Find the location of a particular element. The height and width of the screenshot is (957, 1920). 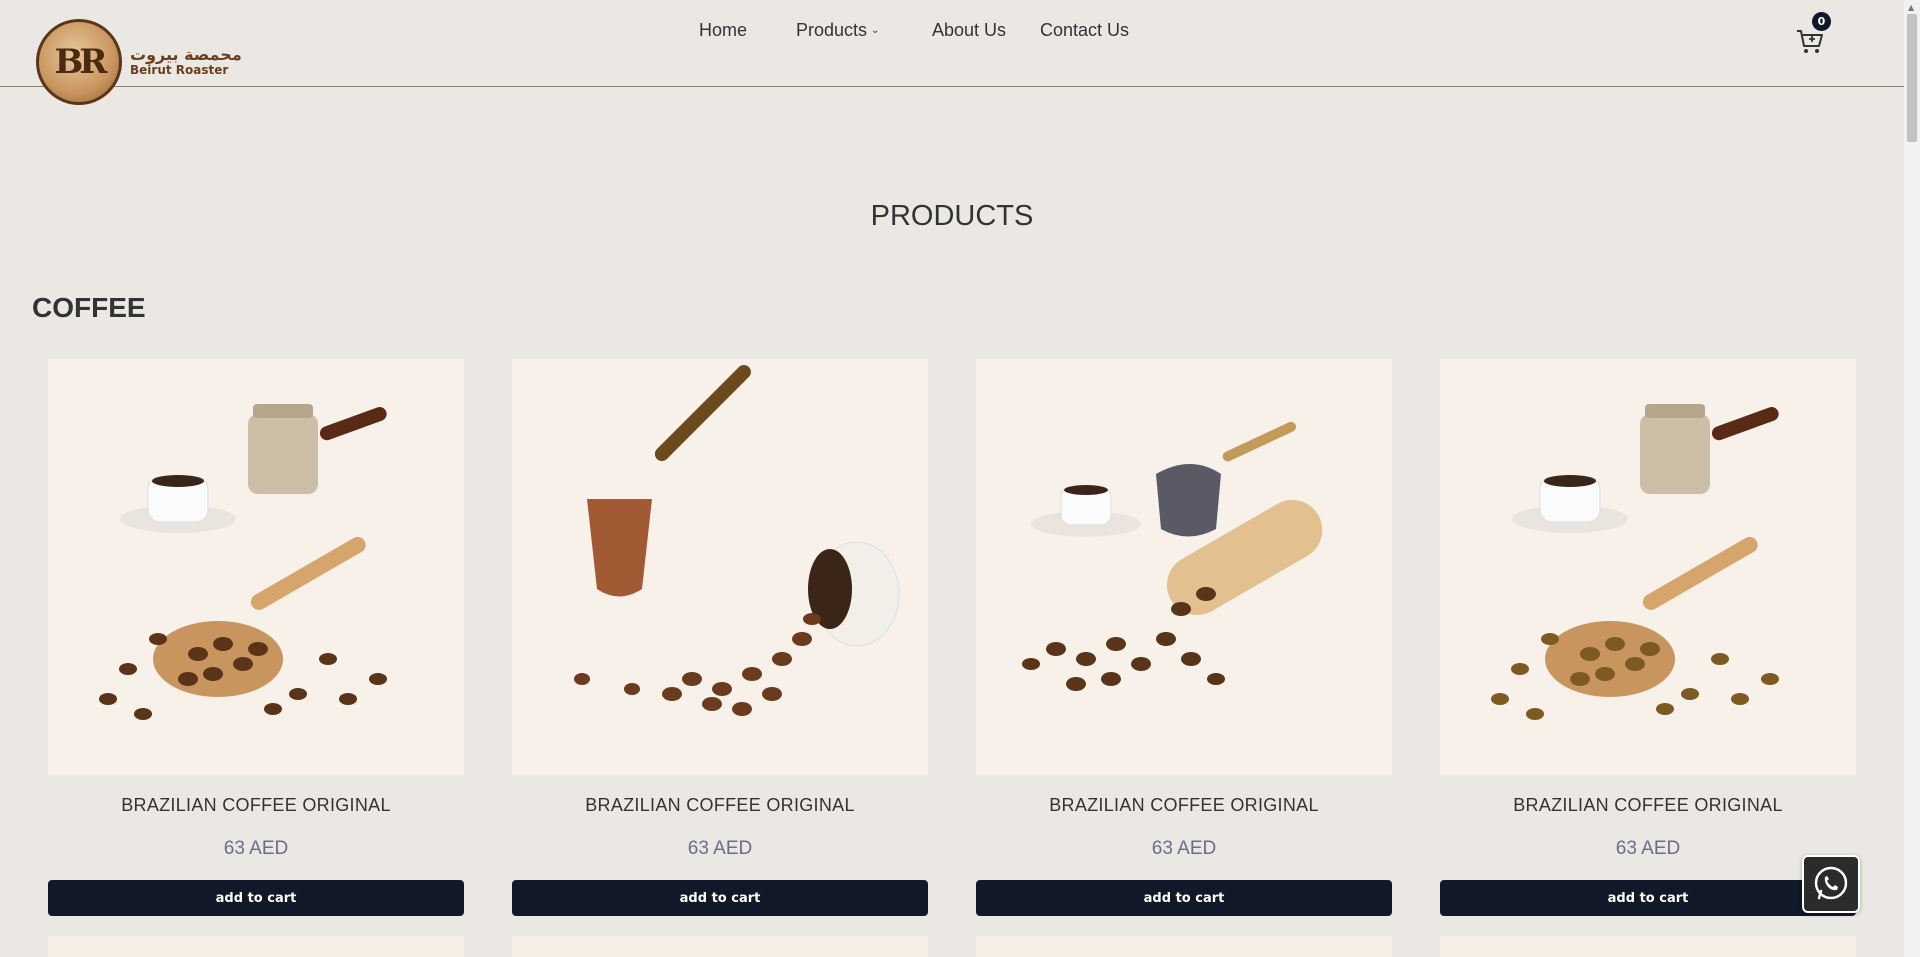

scrollbar-thumb is located at coordinates (1912, 78).